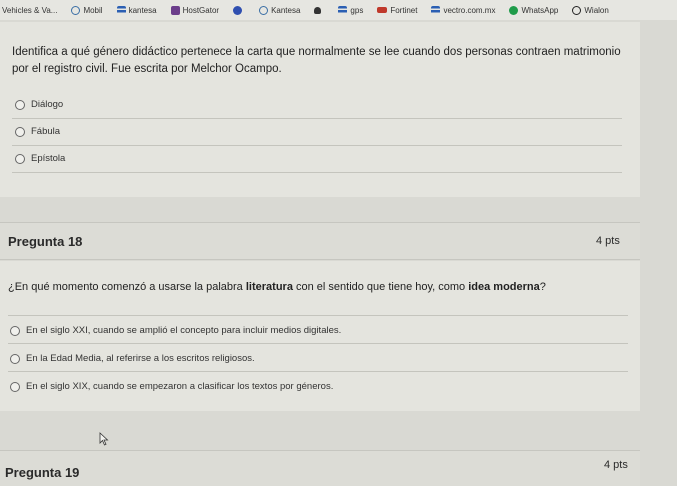  I want to click on bookmark-item: gps, so click(351, 10).